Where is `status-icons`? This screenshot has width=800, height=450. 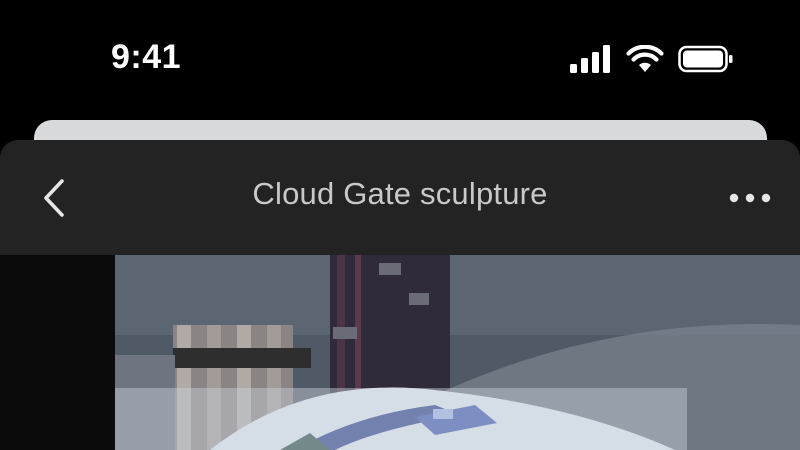
status-icons is located at coordinates (652, 59).